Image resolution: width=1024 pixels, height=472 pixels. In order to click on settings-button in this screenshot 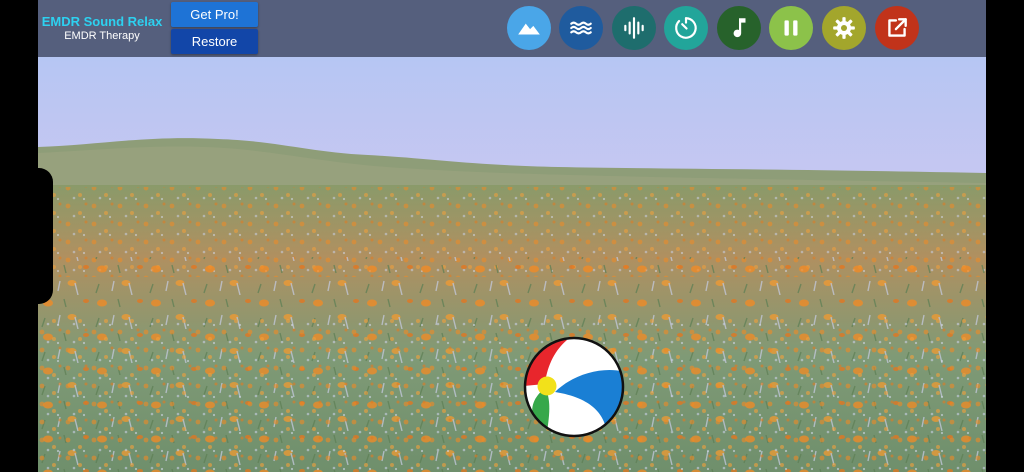, I will do `click(844, 28)`.